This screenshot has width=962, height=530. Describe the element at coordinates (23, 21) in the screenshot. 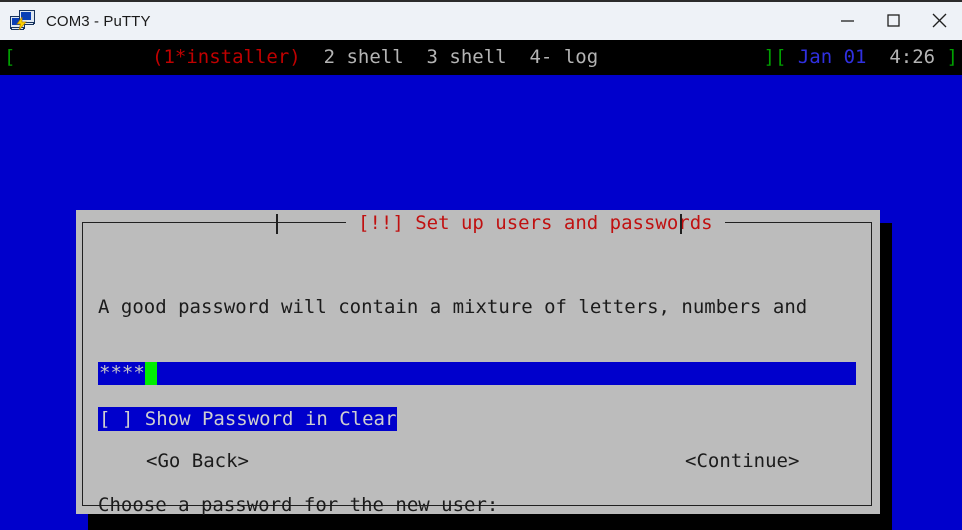

I see `putty-icon` at that location.